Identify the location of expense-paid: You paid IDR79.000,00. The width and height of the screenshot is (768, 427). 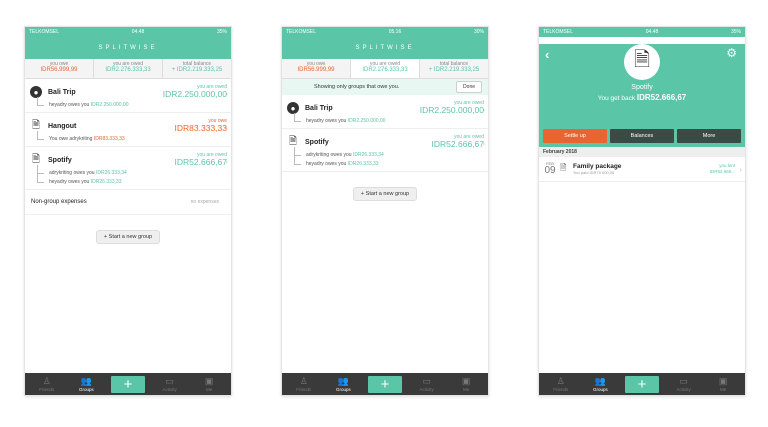
(594, 172).